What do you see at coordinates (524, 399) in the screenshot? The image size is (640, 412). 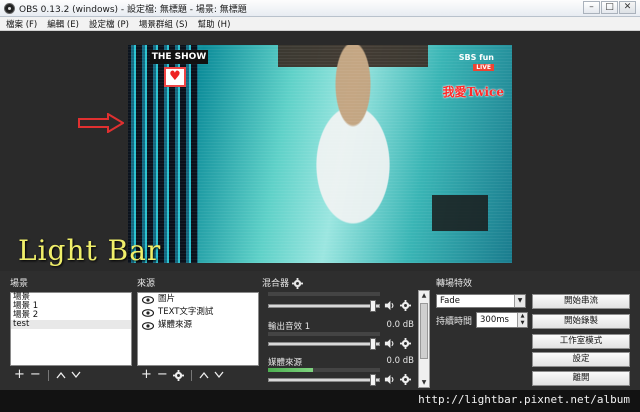 I see `watermark-url: http://lightbar.pixnet.net/album` at bounding box center [524, 399].